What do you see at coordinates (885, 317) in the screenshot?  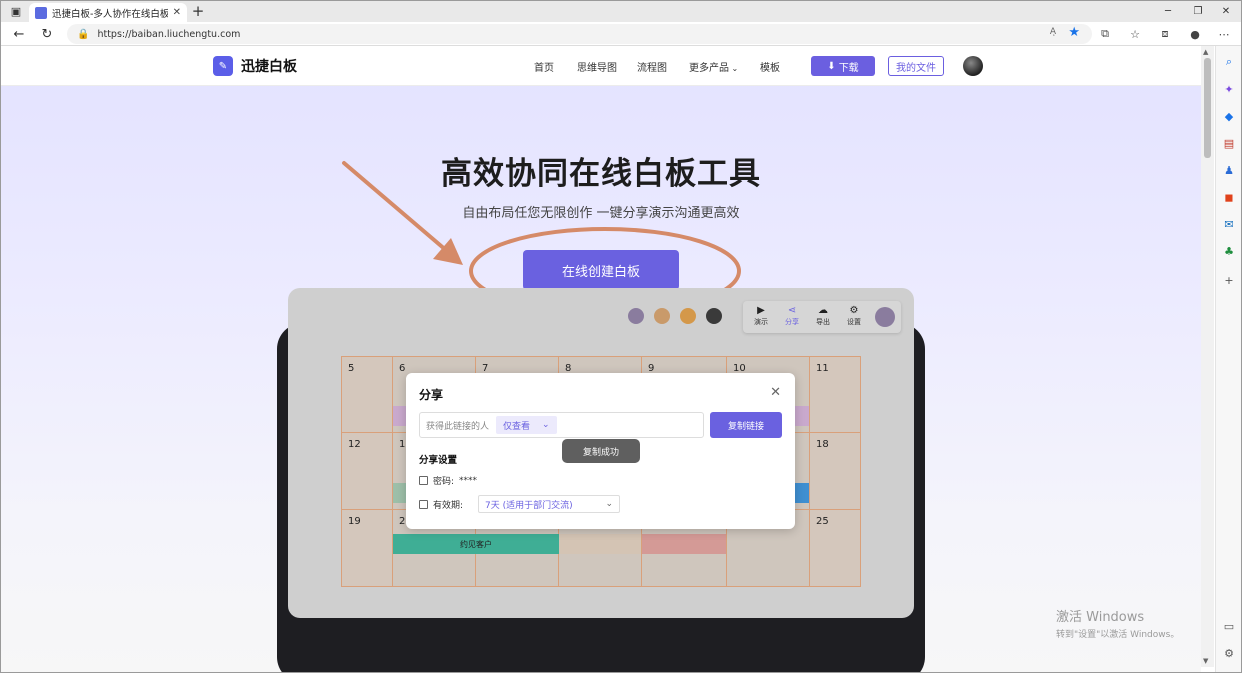 I see `current-user-avatar` at bounding box center [885, 317].